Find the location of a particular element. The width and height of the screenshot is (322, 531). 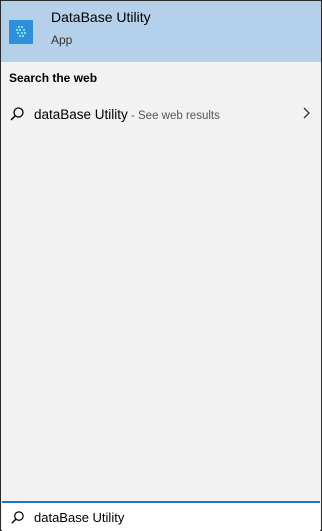

database-app-icon is located at coordinates (21, 32).